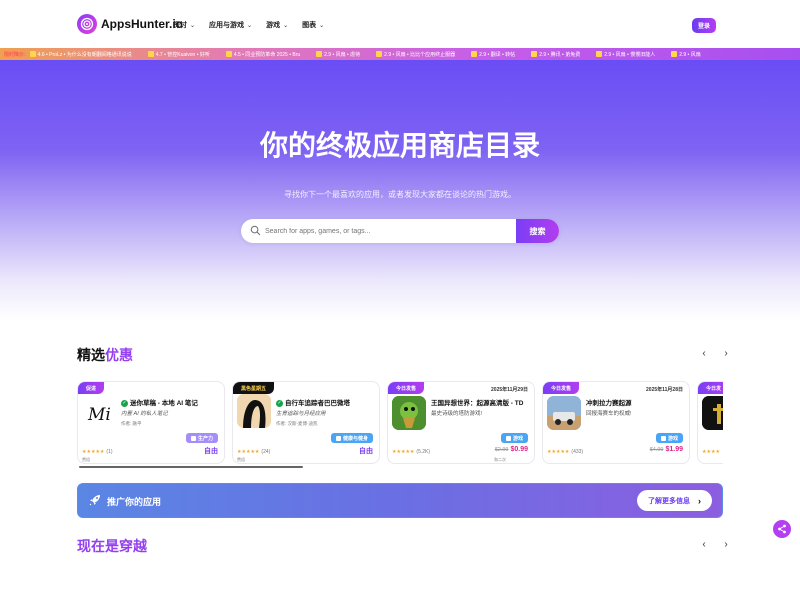 This screenshot has height=600, width=800. What do you see at coordinates (227, 25) in the screenshot?
I see `nav-label: 应用与游戏` at bounding box center [227, 25].